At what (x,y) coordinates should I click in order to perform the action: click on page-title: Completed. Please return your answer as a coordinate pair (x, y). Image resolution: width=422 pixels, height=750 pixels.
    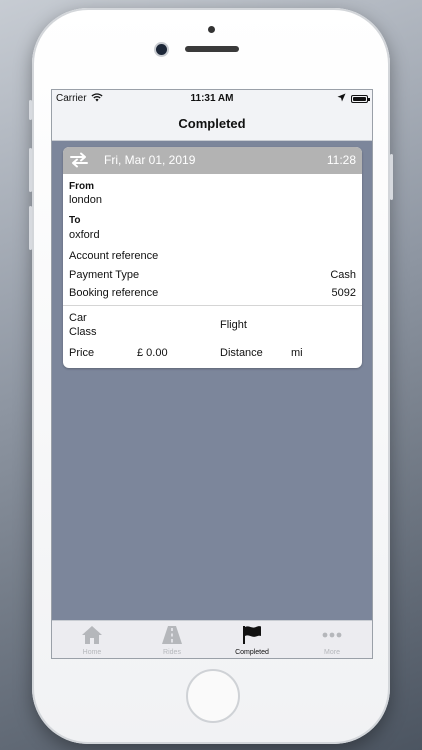
    Looking at the image, I should click on (212, 123).